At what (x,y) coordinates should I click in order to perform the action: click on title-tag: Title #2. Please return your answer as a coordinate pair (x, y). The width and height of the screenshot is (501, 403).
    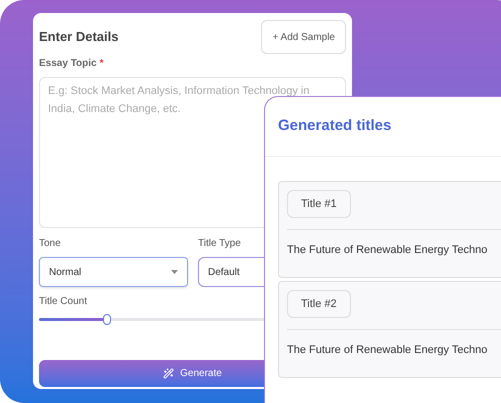
    Looking at the image, I should click on (319, 304).